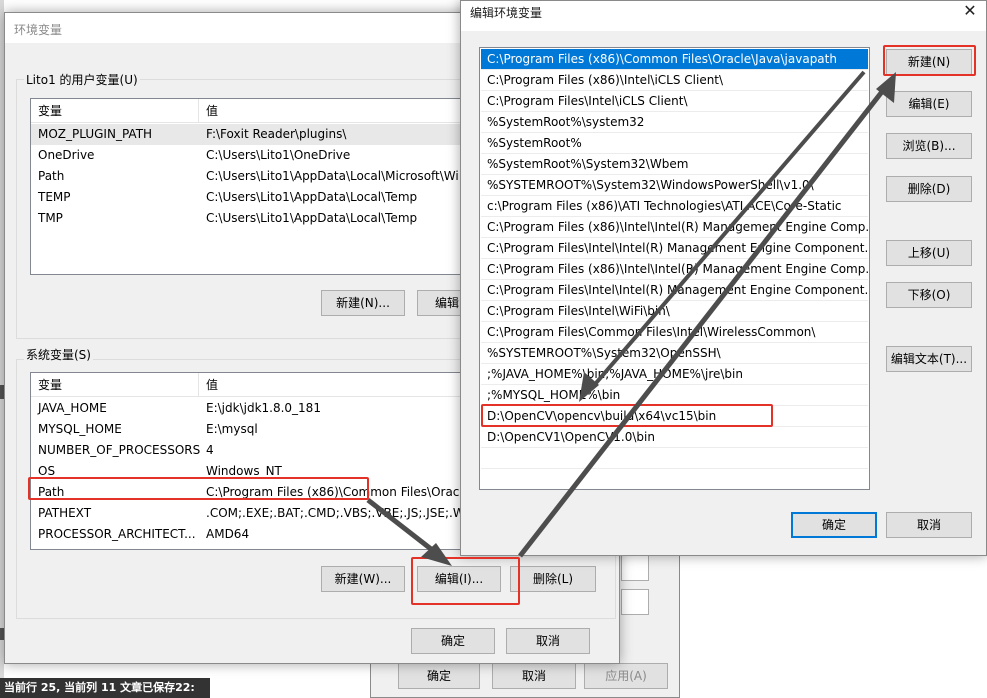 The height and width of the screenshot is (698, 987). I want to click on arrow-head, so click(589, 387).